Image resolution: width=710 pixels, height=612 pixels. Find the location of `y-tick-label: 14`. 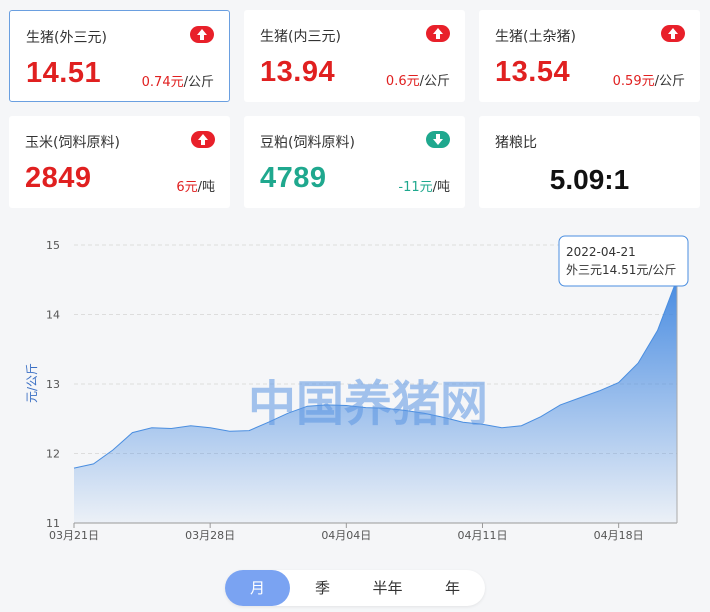

y-tick-label: 14 is located at coordinates (53, 315).